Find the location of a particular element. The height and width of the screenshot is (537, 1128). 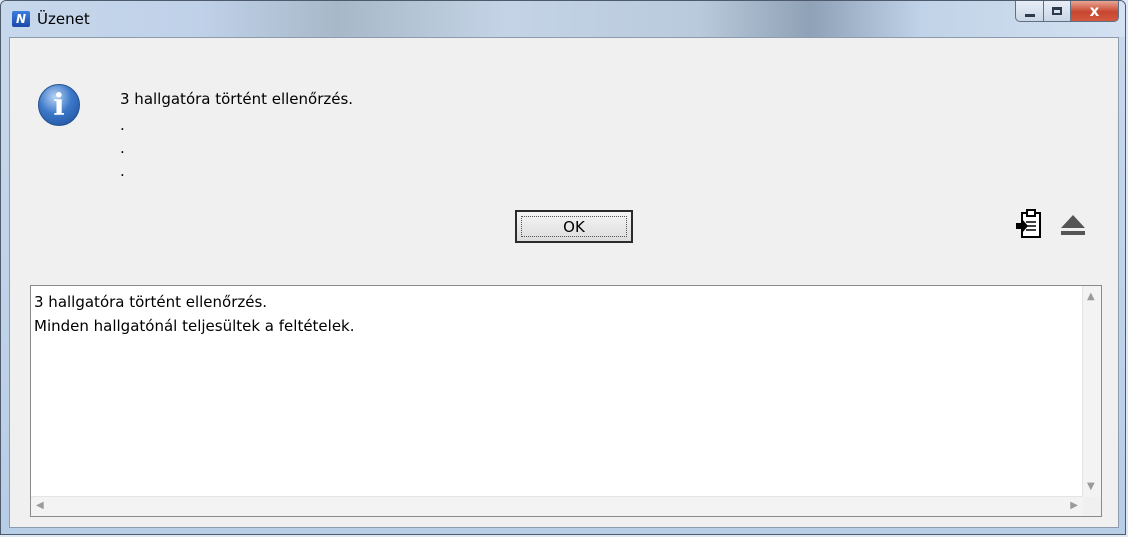

minimize-button is located at coordinates (1029, 11).